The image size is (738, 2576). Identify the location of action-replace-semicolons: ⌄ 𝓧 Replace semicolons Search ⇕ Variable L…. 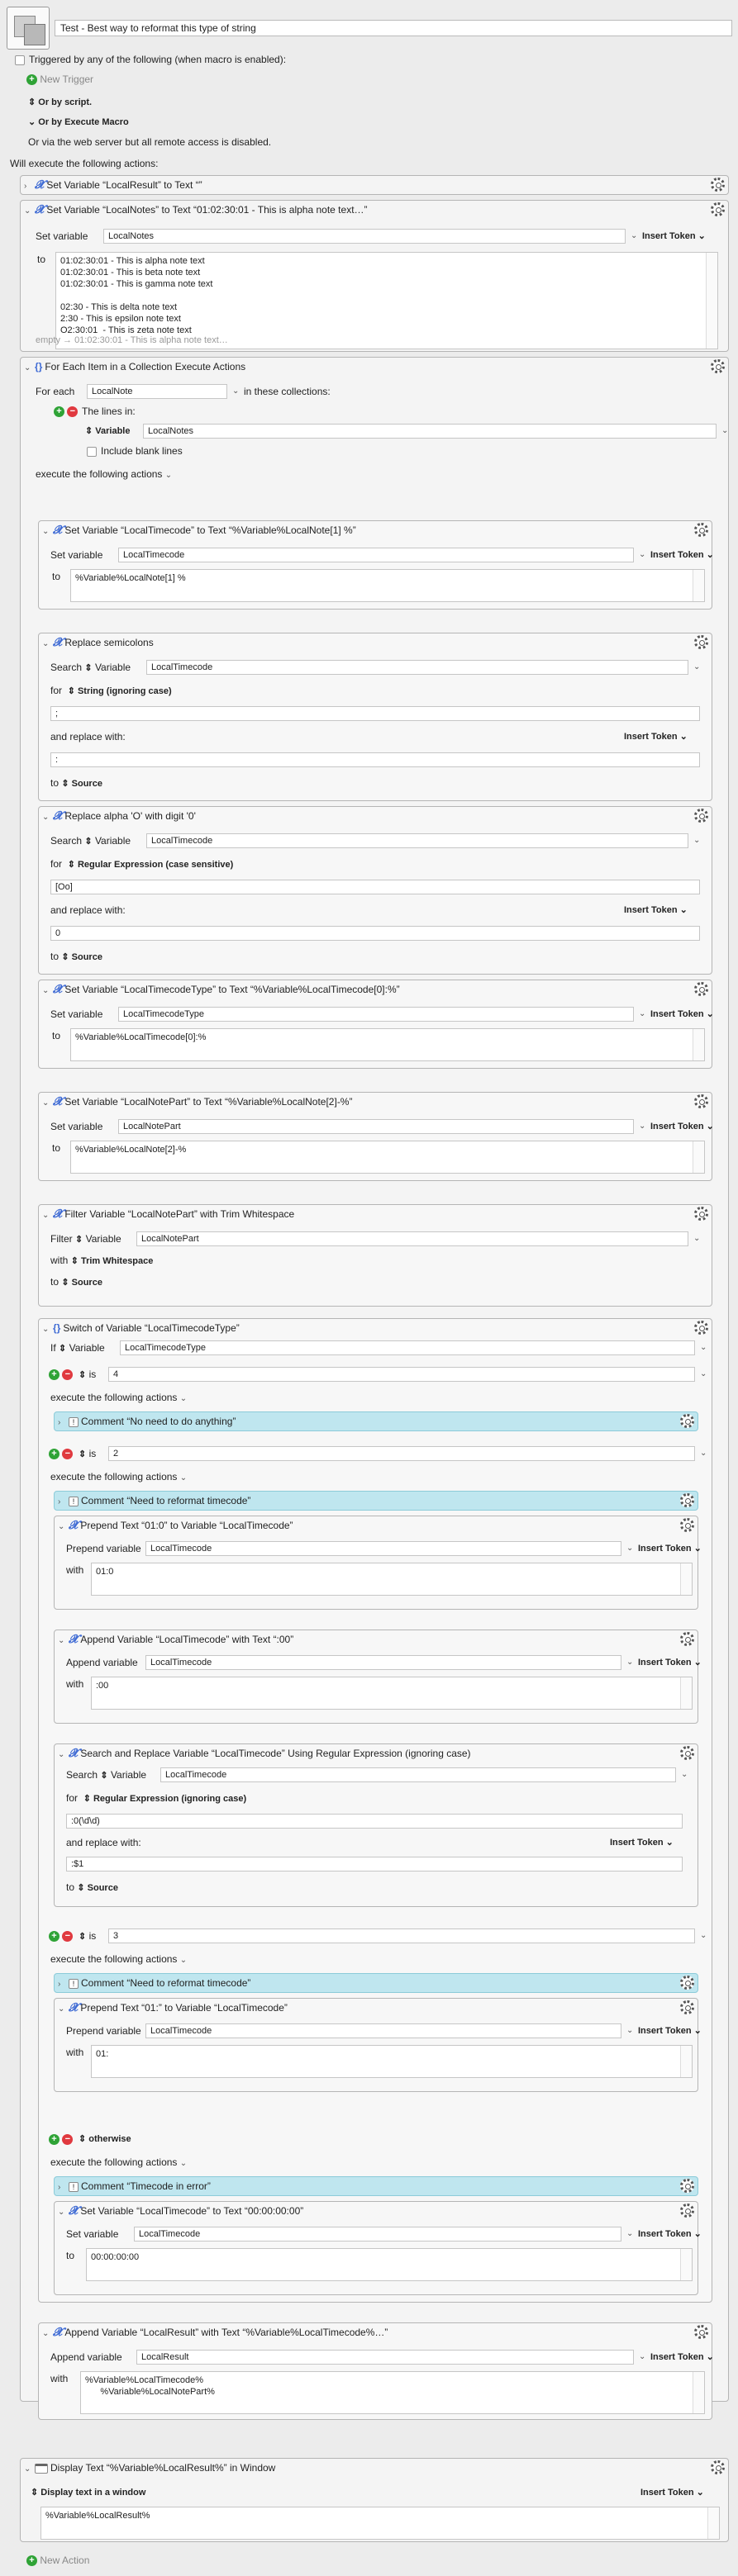
(375, 717).